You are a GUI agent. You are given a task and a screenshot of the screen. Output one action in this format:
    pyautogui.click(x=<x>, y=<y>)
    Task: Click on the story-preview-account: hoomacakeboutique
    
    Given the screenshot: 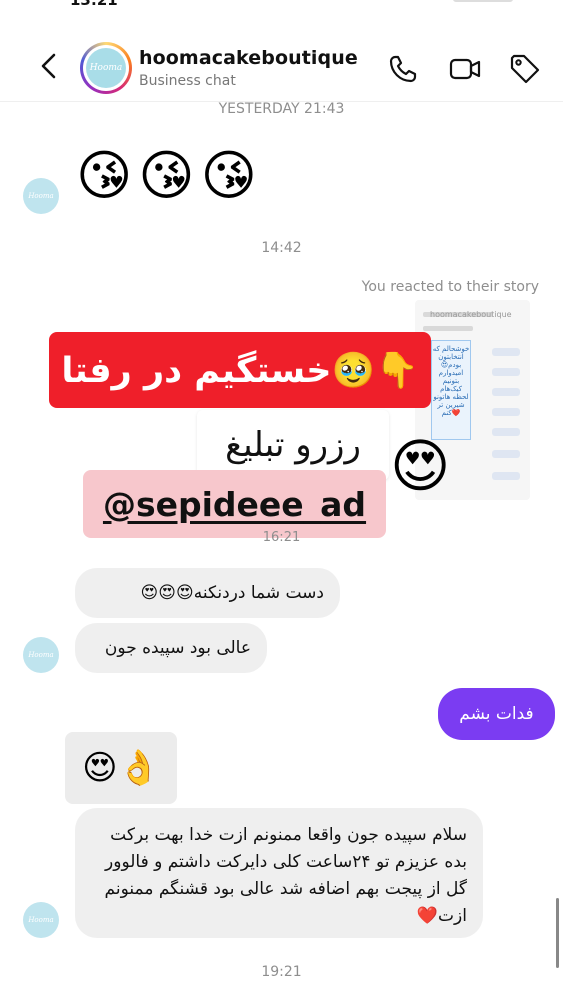 What is the action you would take?
    pyautogui.click(x=471, y=314)
    